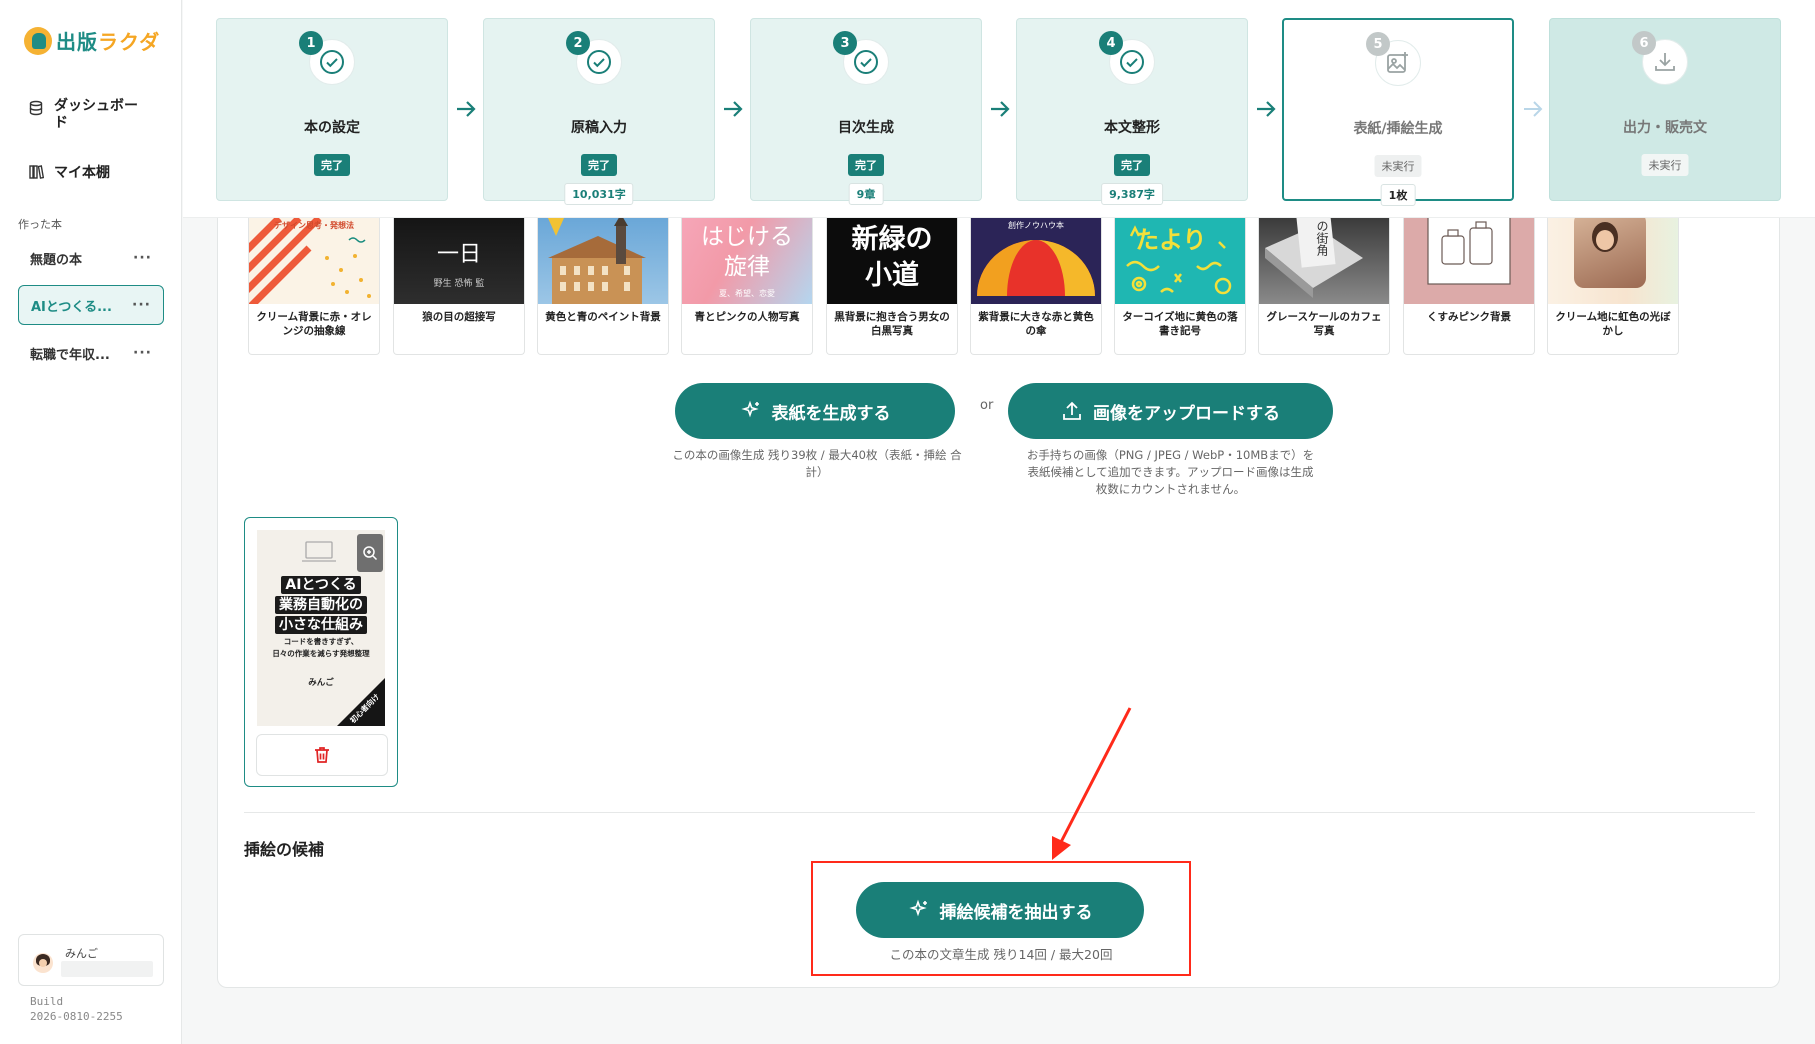 The height and width of the screenshot is (1044, 1815). Describe the element at coordinates (1324, 324) in the screenshot. I see `template-caption: グレースケールのカフェ写真` at that location.